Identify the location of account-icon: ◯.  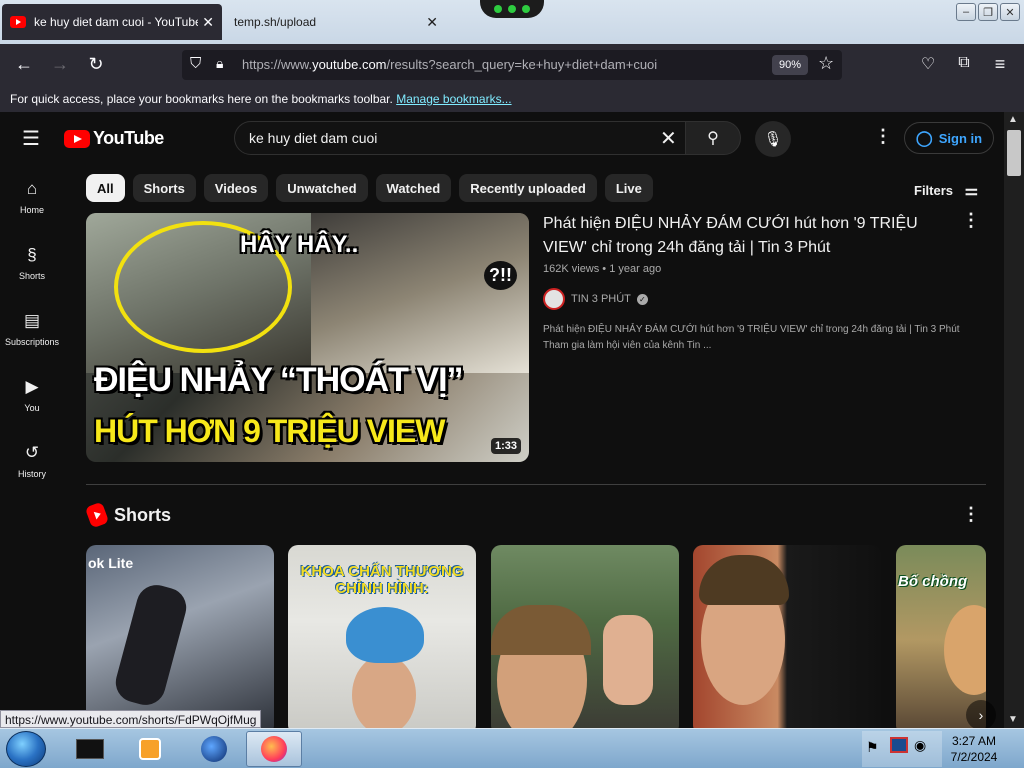
(924, 138).